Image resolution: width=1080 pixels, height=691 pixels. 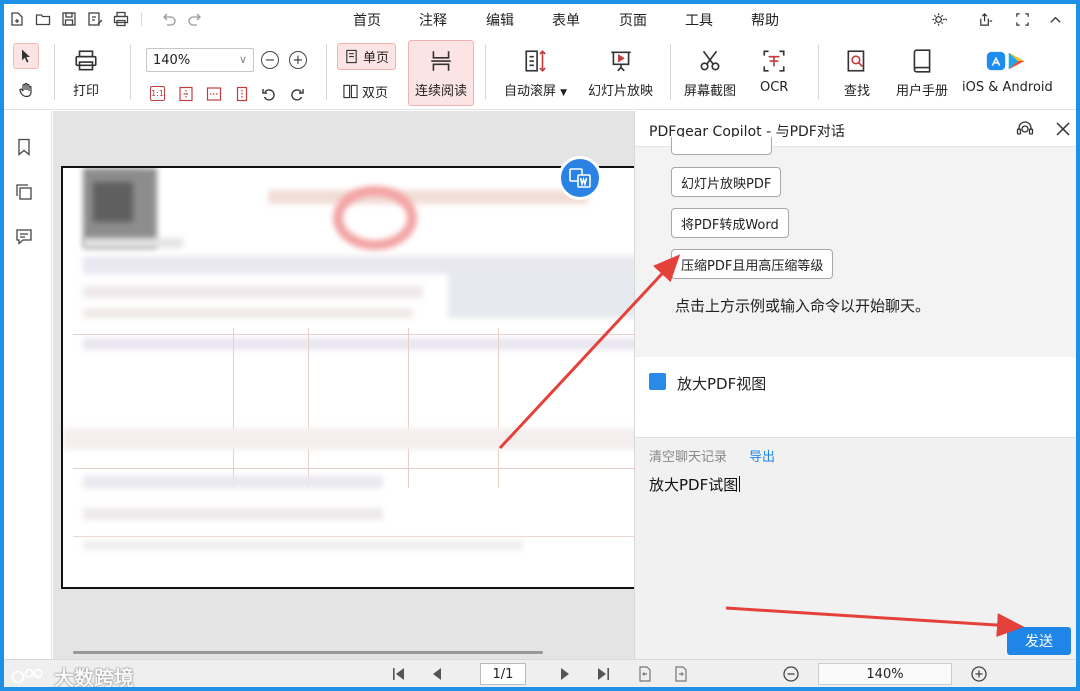 I want to click on continuous-read-button: 连续阅读, so click(x=441, y=73).